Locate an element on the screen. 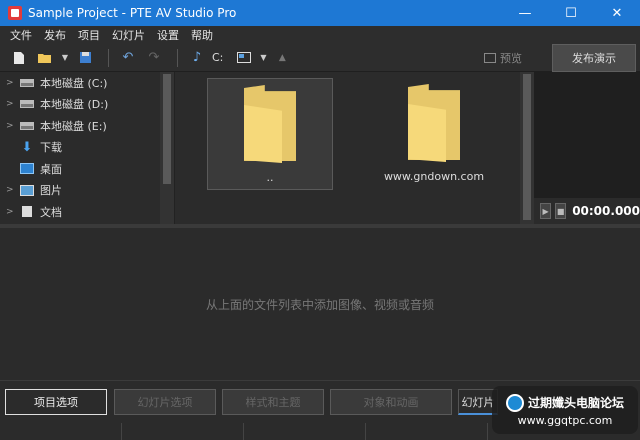 This screenshot has height=440, width=640. stop-icon: ■ is located at coordinates (561, 211).